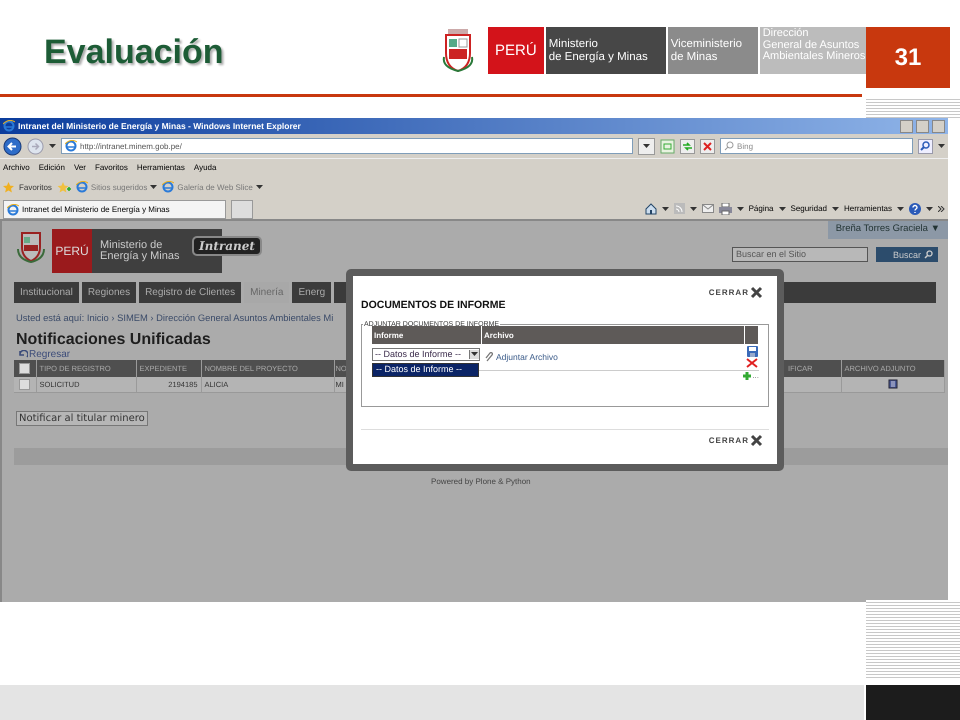 The width and height of the screenshot is (960, 720). Describe the element at coordinates (708, 208) in the screenshot. I see `mail-icon` at that location.